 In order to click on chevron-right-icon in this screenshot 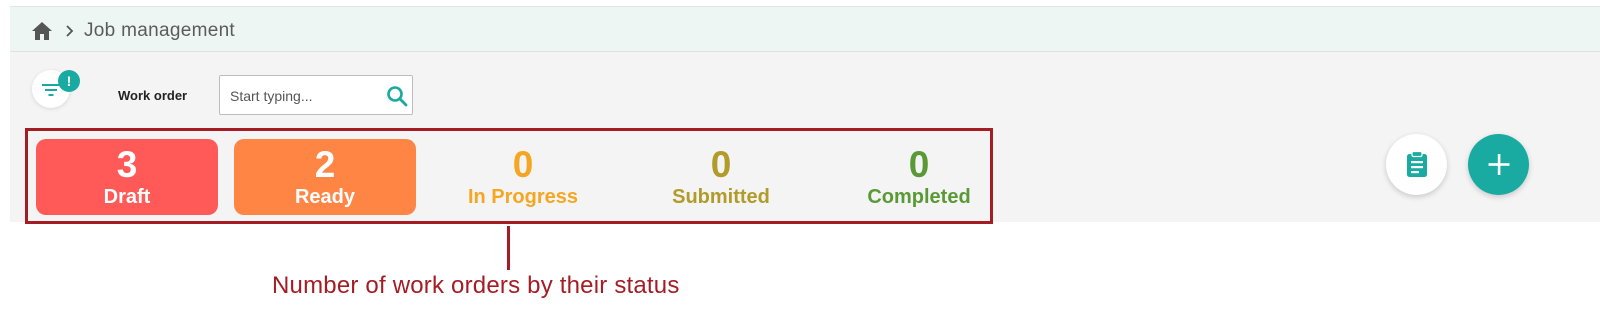, I will do `click(70, 31)`.